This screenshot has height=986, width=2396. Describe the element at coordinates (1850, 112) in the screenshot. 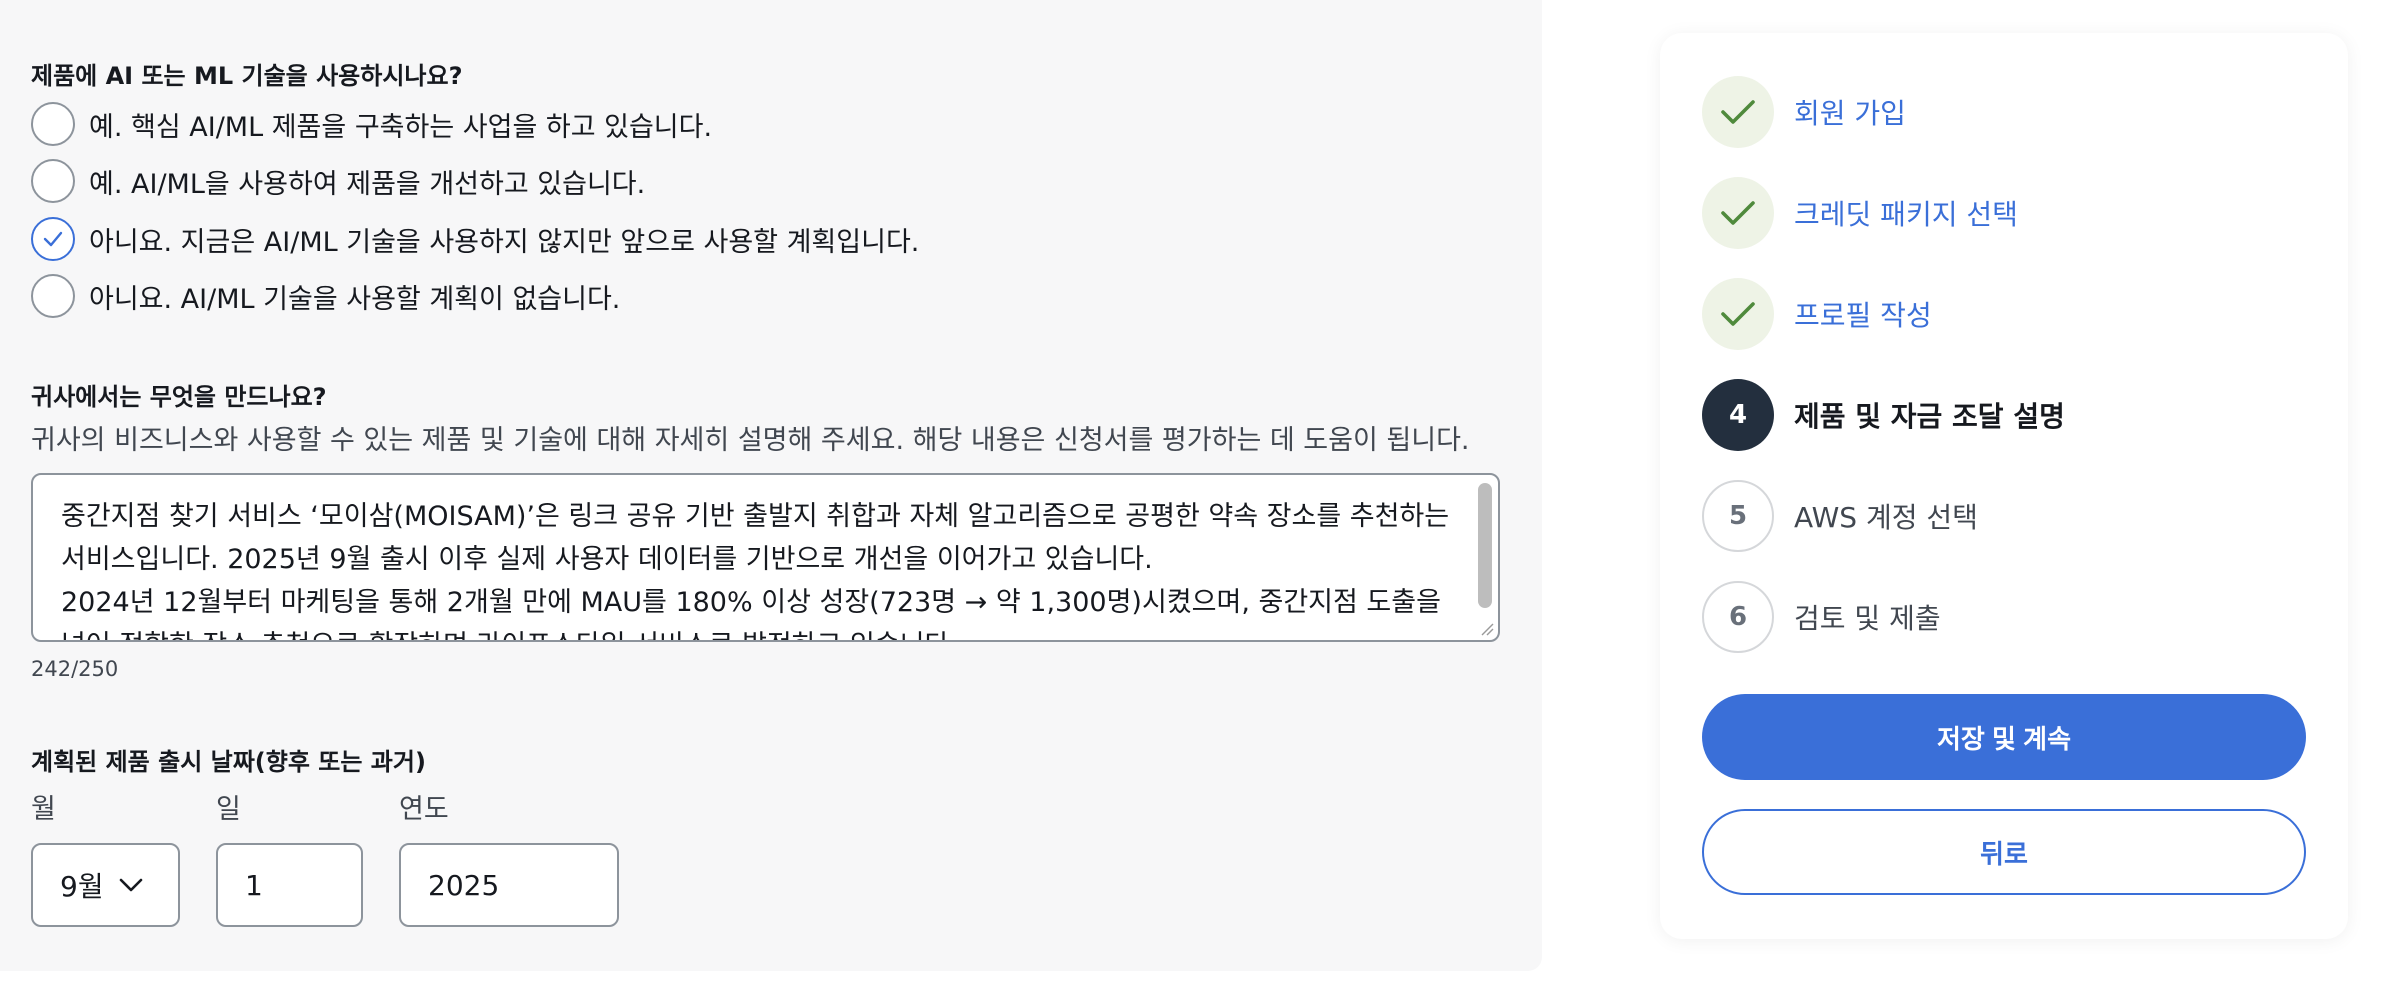

I see `step-label: 회원 가입` at that location.